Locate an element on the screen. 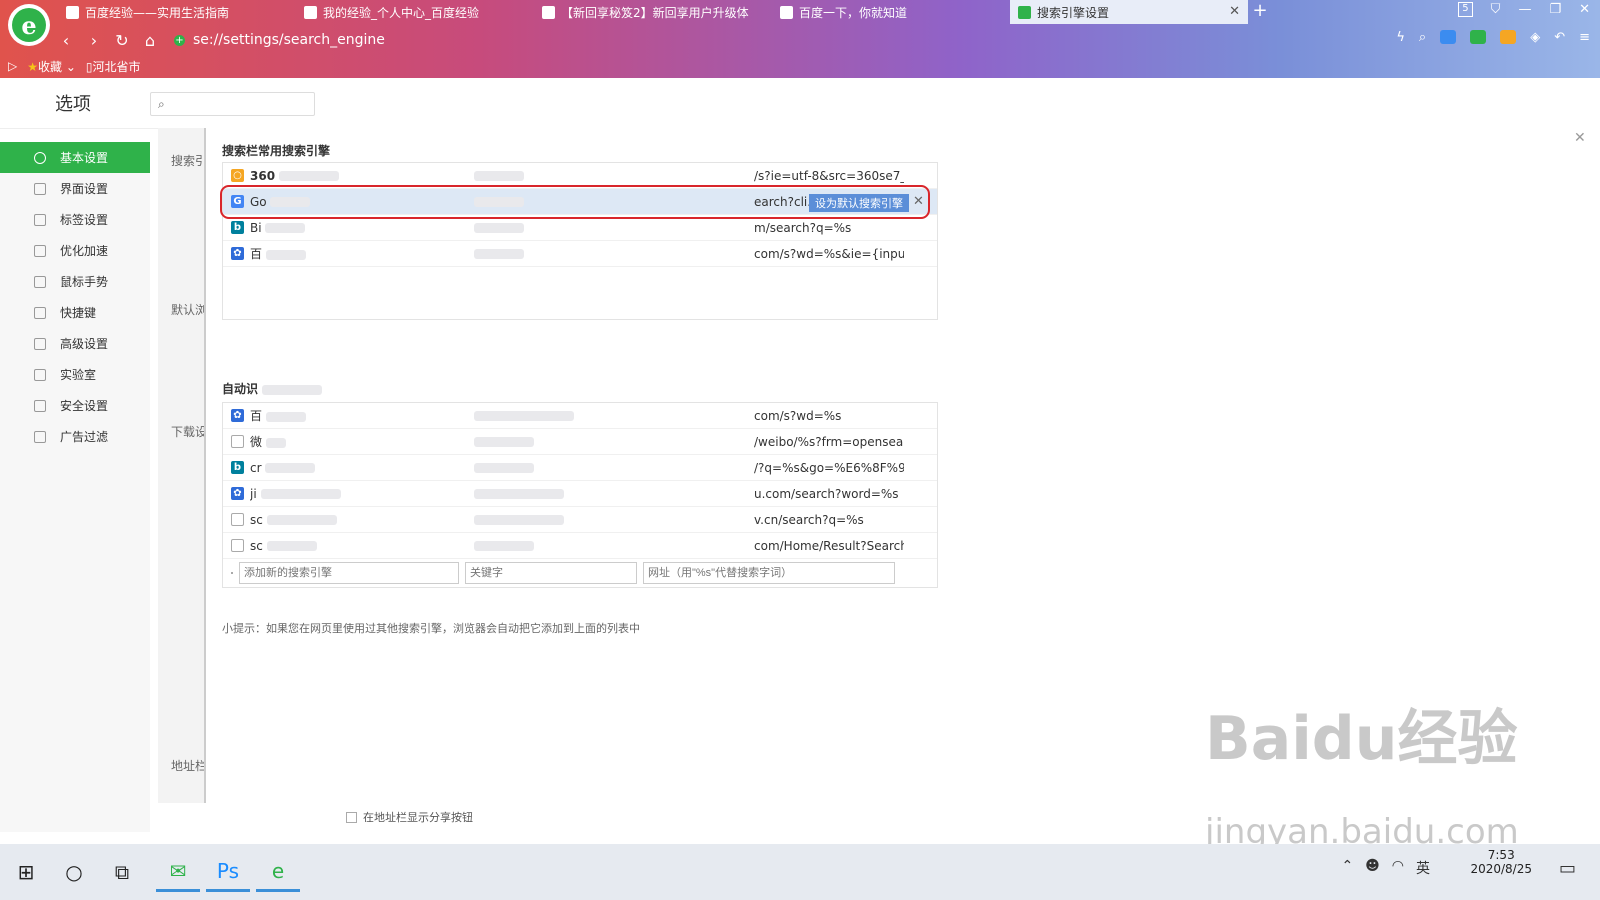 The width and height of the screenshot is (1600, 900). toolbar-extensions: ϟ ⌕ ◈ ↶ ≡ is located at coordinates (1493, 37).